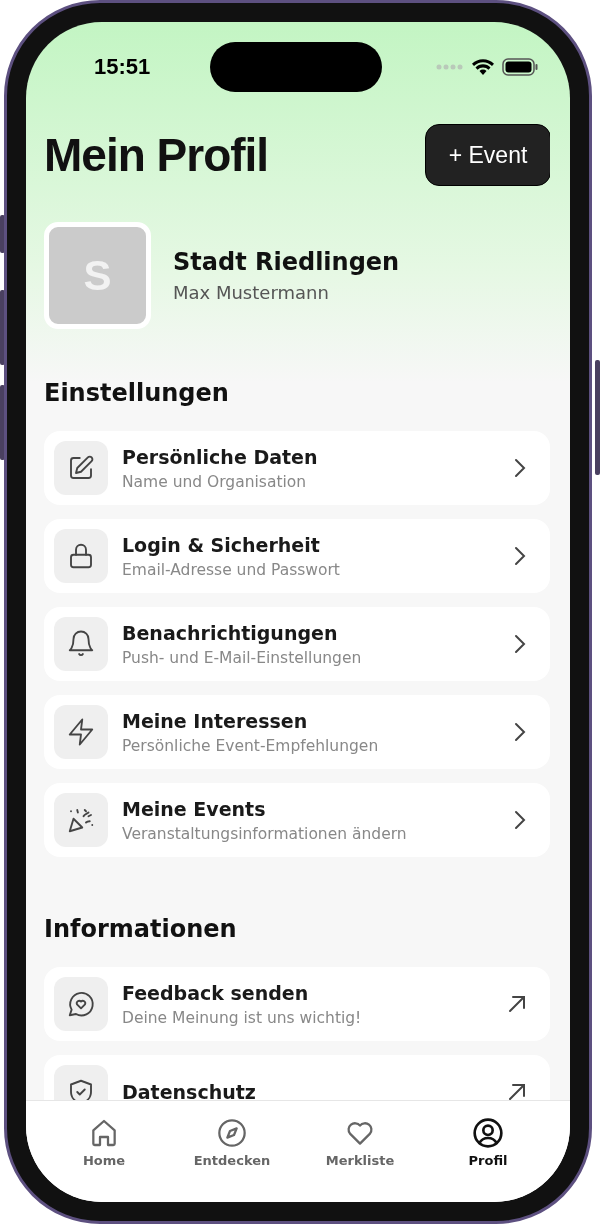 The height and width of the screenshot is (1229, 600). Describe the element at coordinates (104, 1142) in the screenshot. I see `tab-item: Home` at that location.